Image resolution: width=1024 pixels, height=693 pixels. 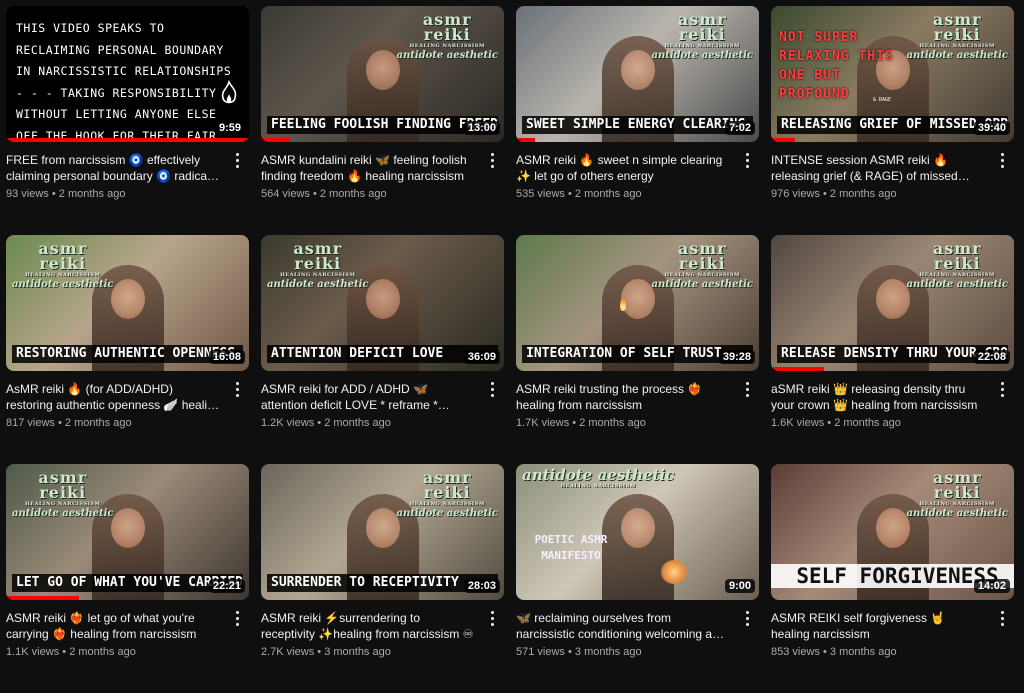 What do you see at coordinates (598, 478) in the screenshot?
I see `brand-logo: antidote aesthetic HEALING NARCISSISM` at bounding box center [598, 478].